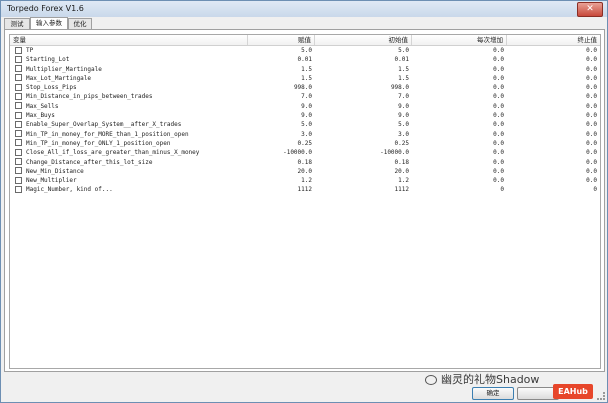 This screenshot has height=403, width=608. What do you see at coordinates (363, 180) in the screenshot?
I see `param-start-cell: 1.2` at bounding box center [363, 180].